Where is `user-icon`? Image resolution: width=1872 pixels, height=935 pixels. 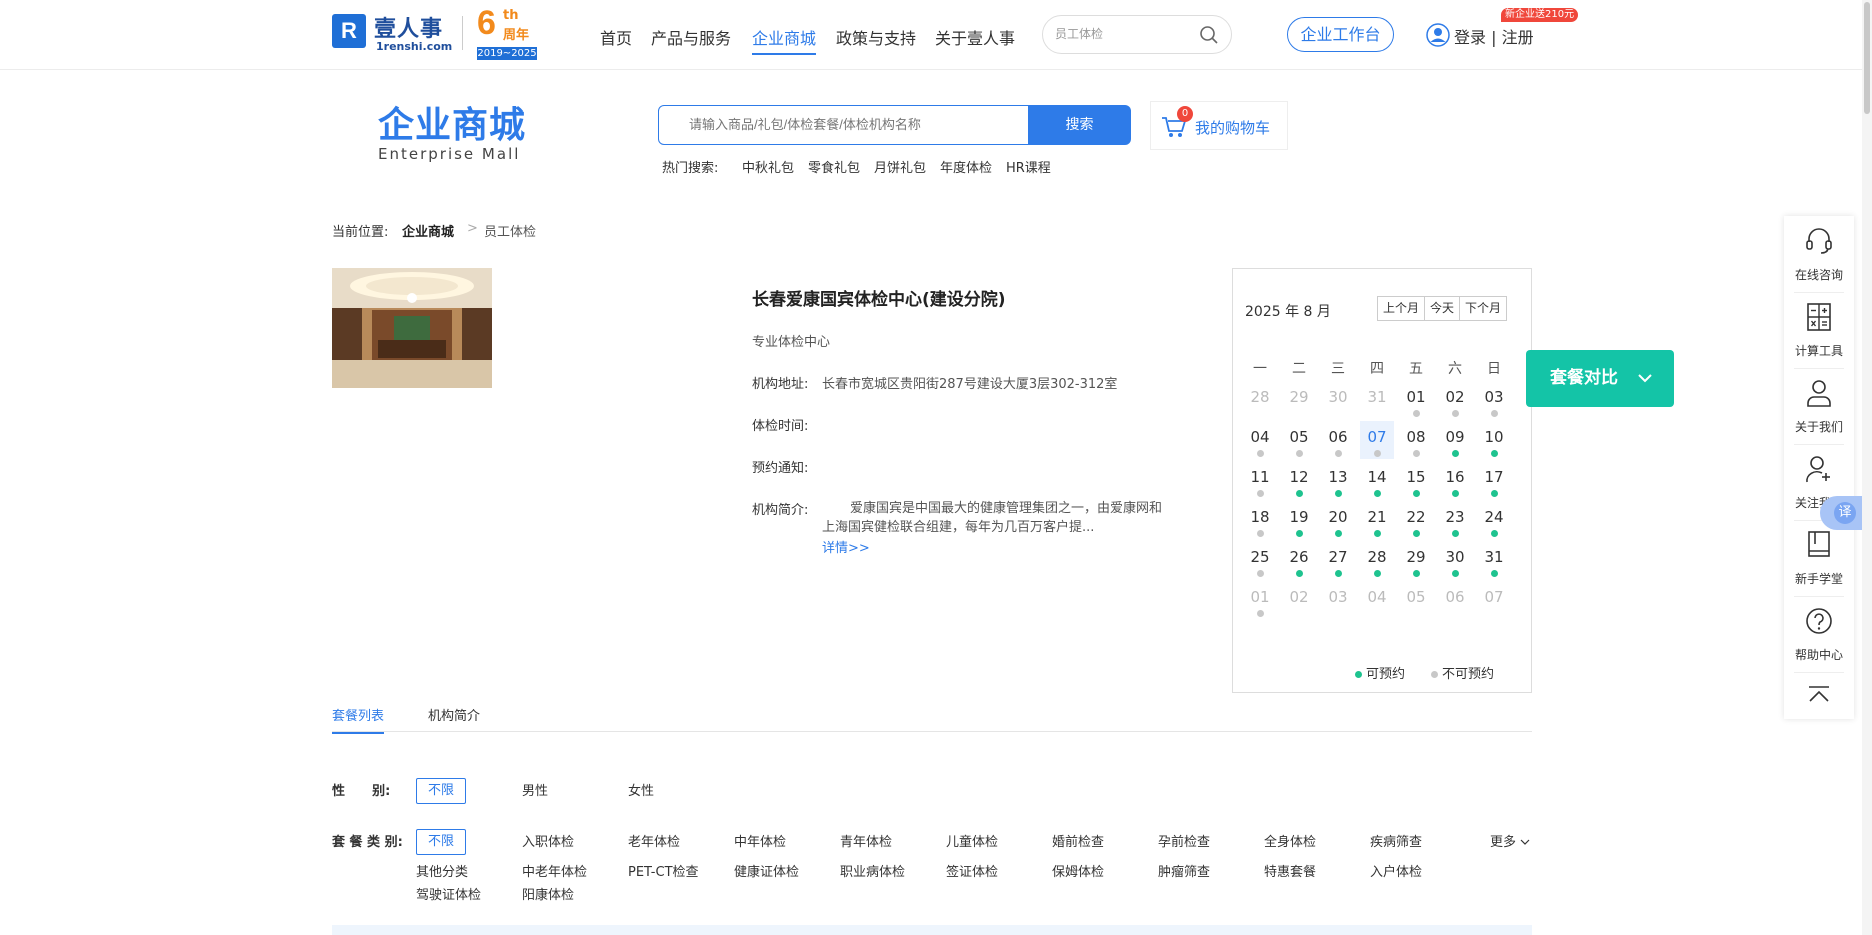
user-icon is located at coordinates (1438, 35).